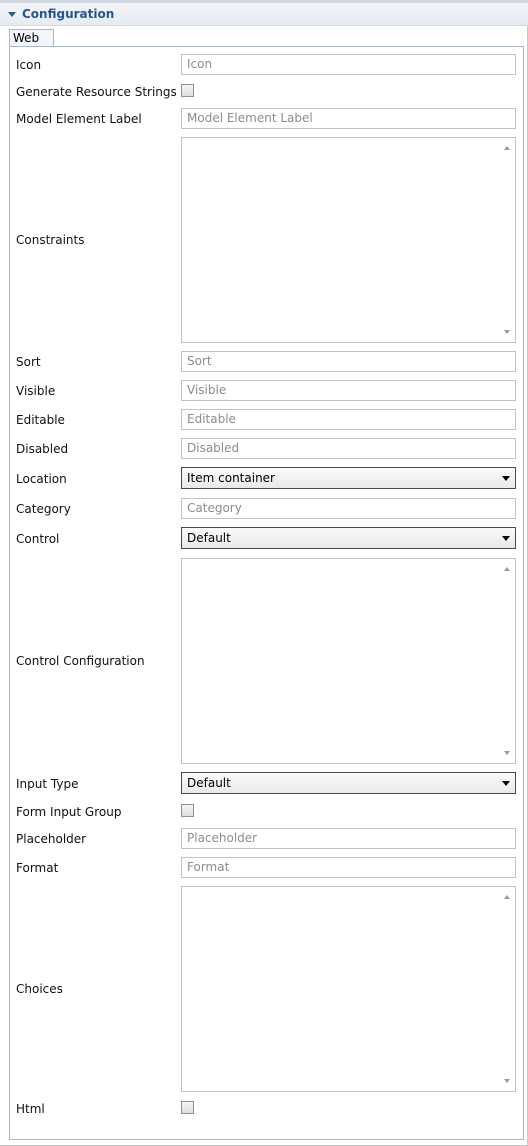 The height and width of the screenshot is (1146, 528). I want to click on input-type-value: Default, so click(209, 783).